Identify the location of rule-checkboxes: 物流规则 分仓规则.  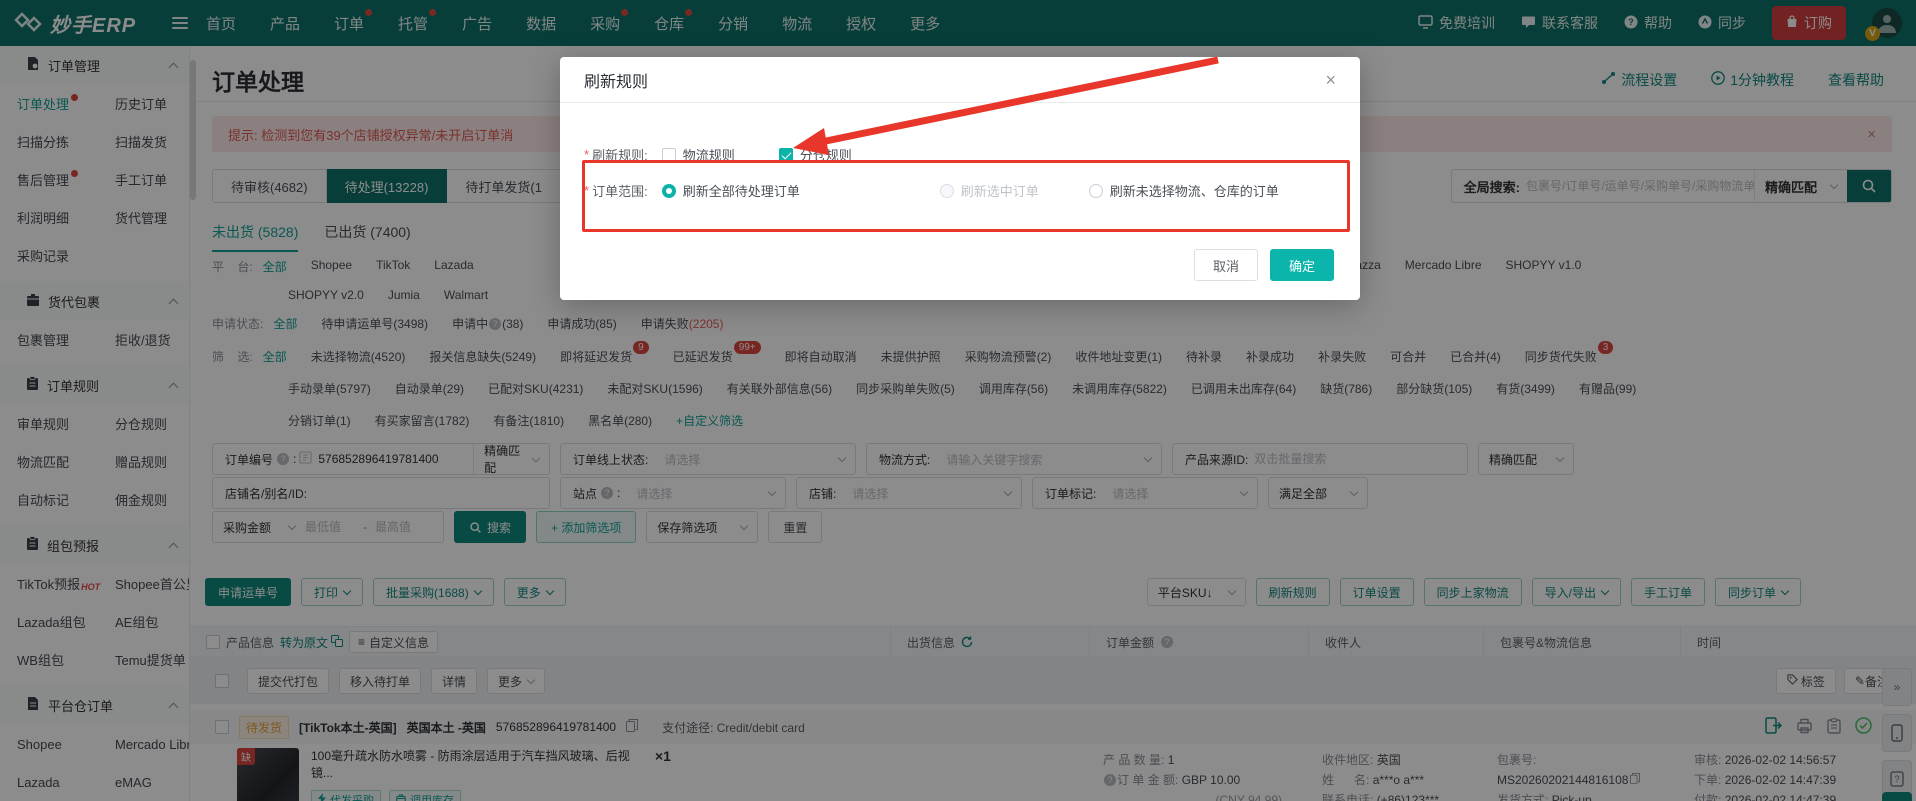
(778, 154).